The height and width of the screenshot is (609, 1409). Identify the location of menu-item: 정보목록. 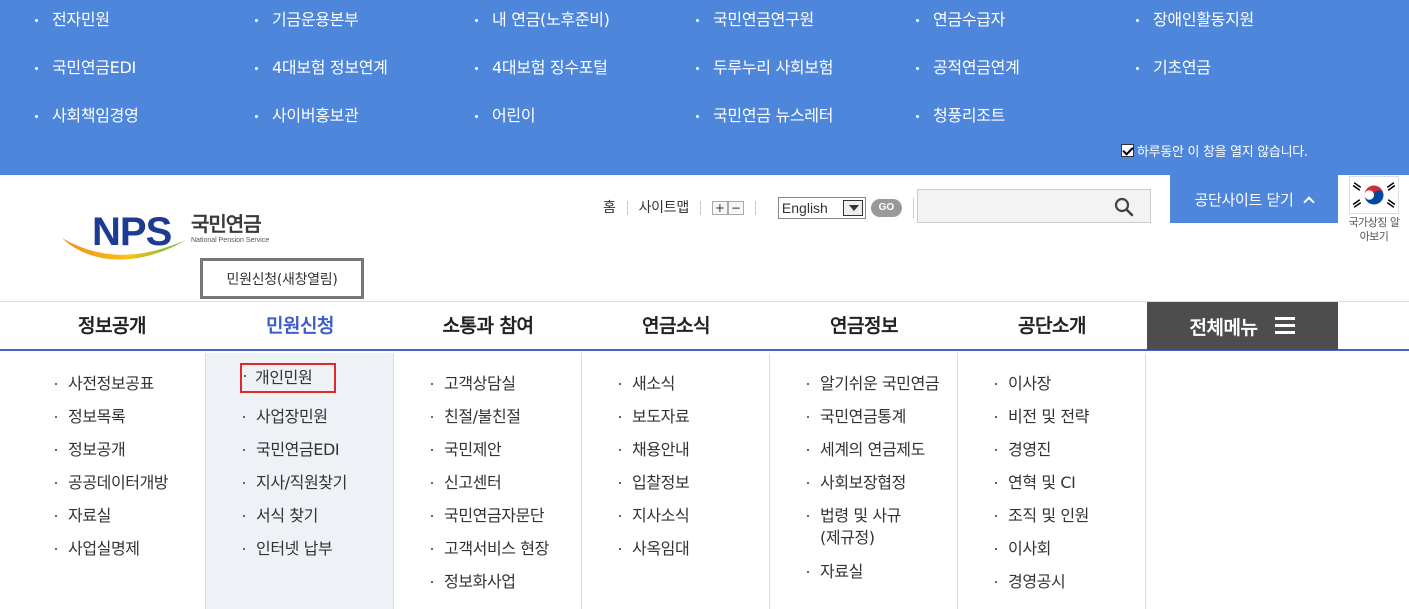
(90, 417).